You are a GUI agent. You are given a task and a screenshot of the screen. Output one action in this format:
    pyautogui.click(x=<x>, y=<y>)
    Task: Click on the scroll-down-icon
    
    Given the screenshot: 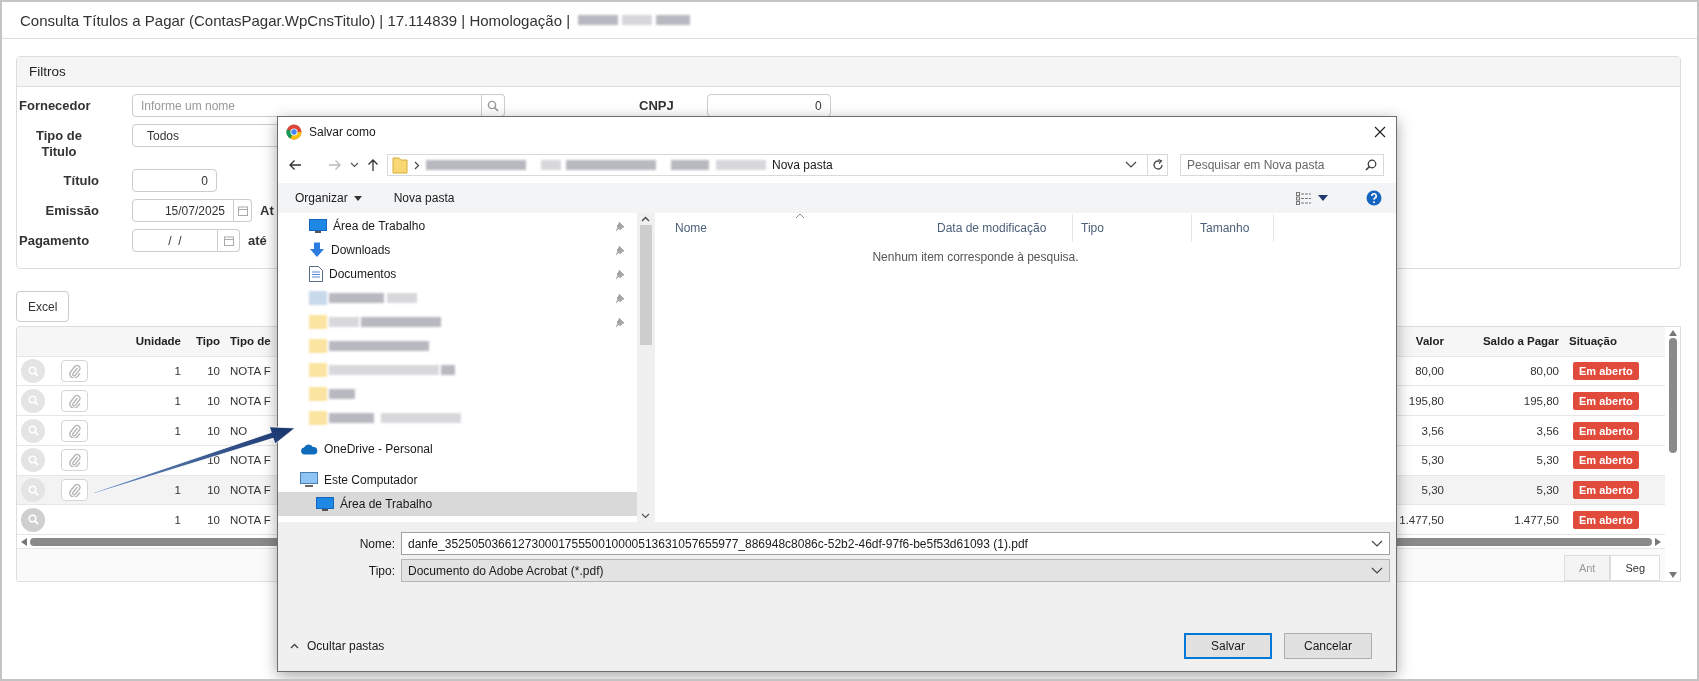 What is the action you would take?
    pyautogui.click(x=1672, y=575)
    